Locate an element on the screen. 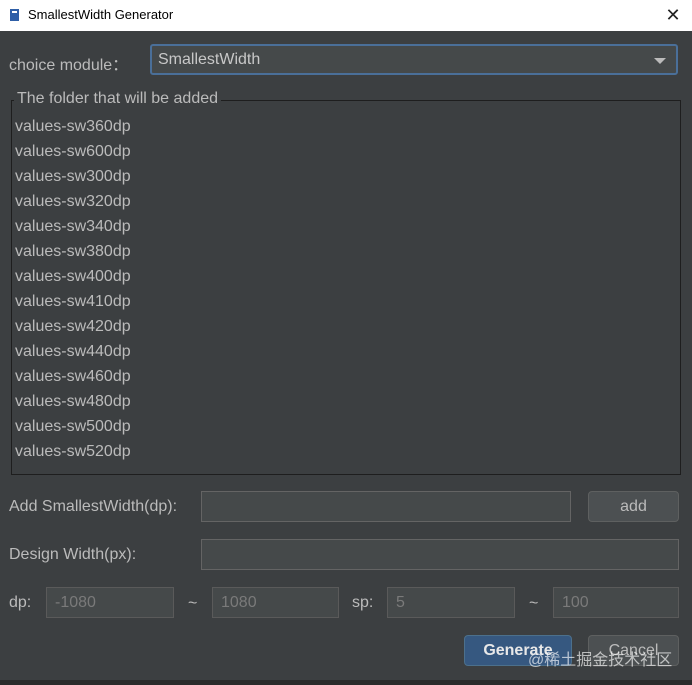 The image size is (692, 685). list-item: values-sw410dp is located at coordinates (73, 301).